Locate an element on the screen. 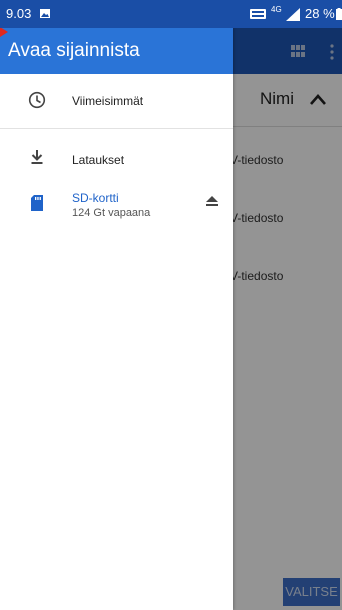 Image resolution: width=342 pixels, height=610 pixels. nav-item-sd-card: SD-kortti 124 Gt vapaana is located at coordinates (116, 212).